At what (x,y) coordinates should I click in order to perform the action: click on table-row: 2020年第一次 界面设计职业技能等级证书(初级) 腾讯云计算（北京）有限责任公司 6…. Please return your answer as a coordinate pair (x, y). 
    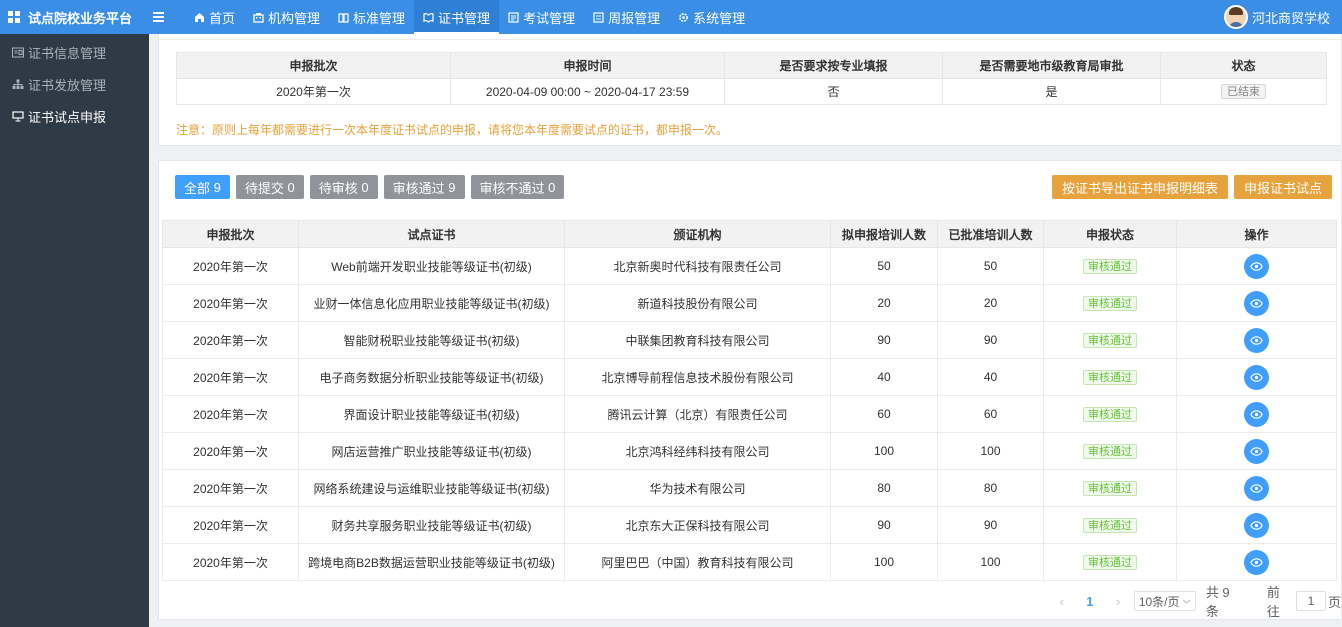
    Looking at the image, I should click on (749, 414).